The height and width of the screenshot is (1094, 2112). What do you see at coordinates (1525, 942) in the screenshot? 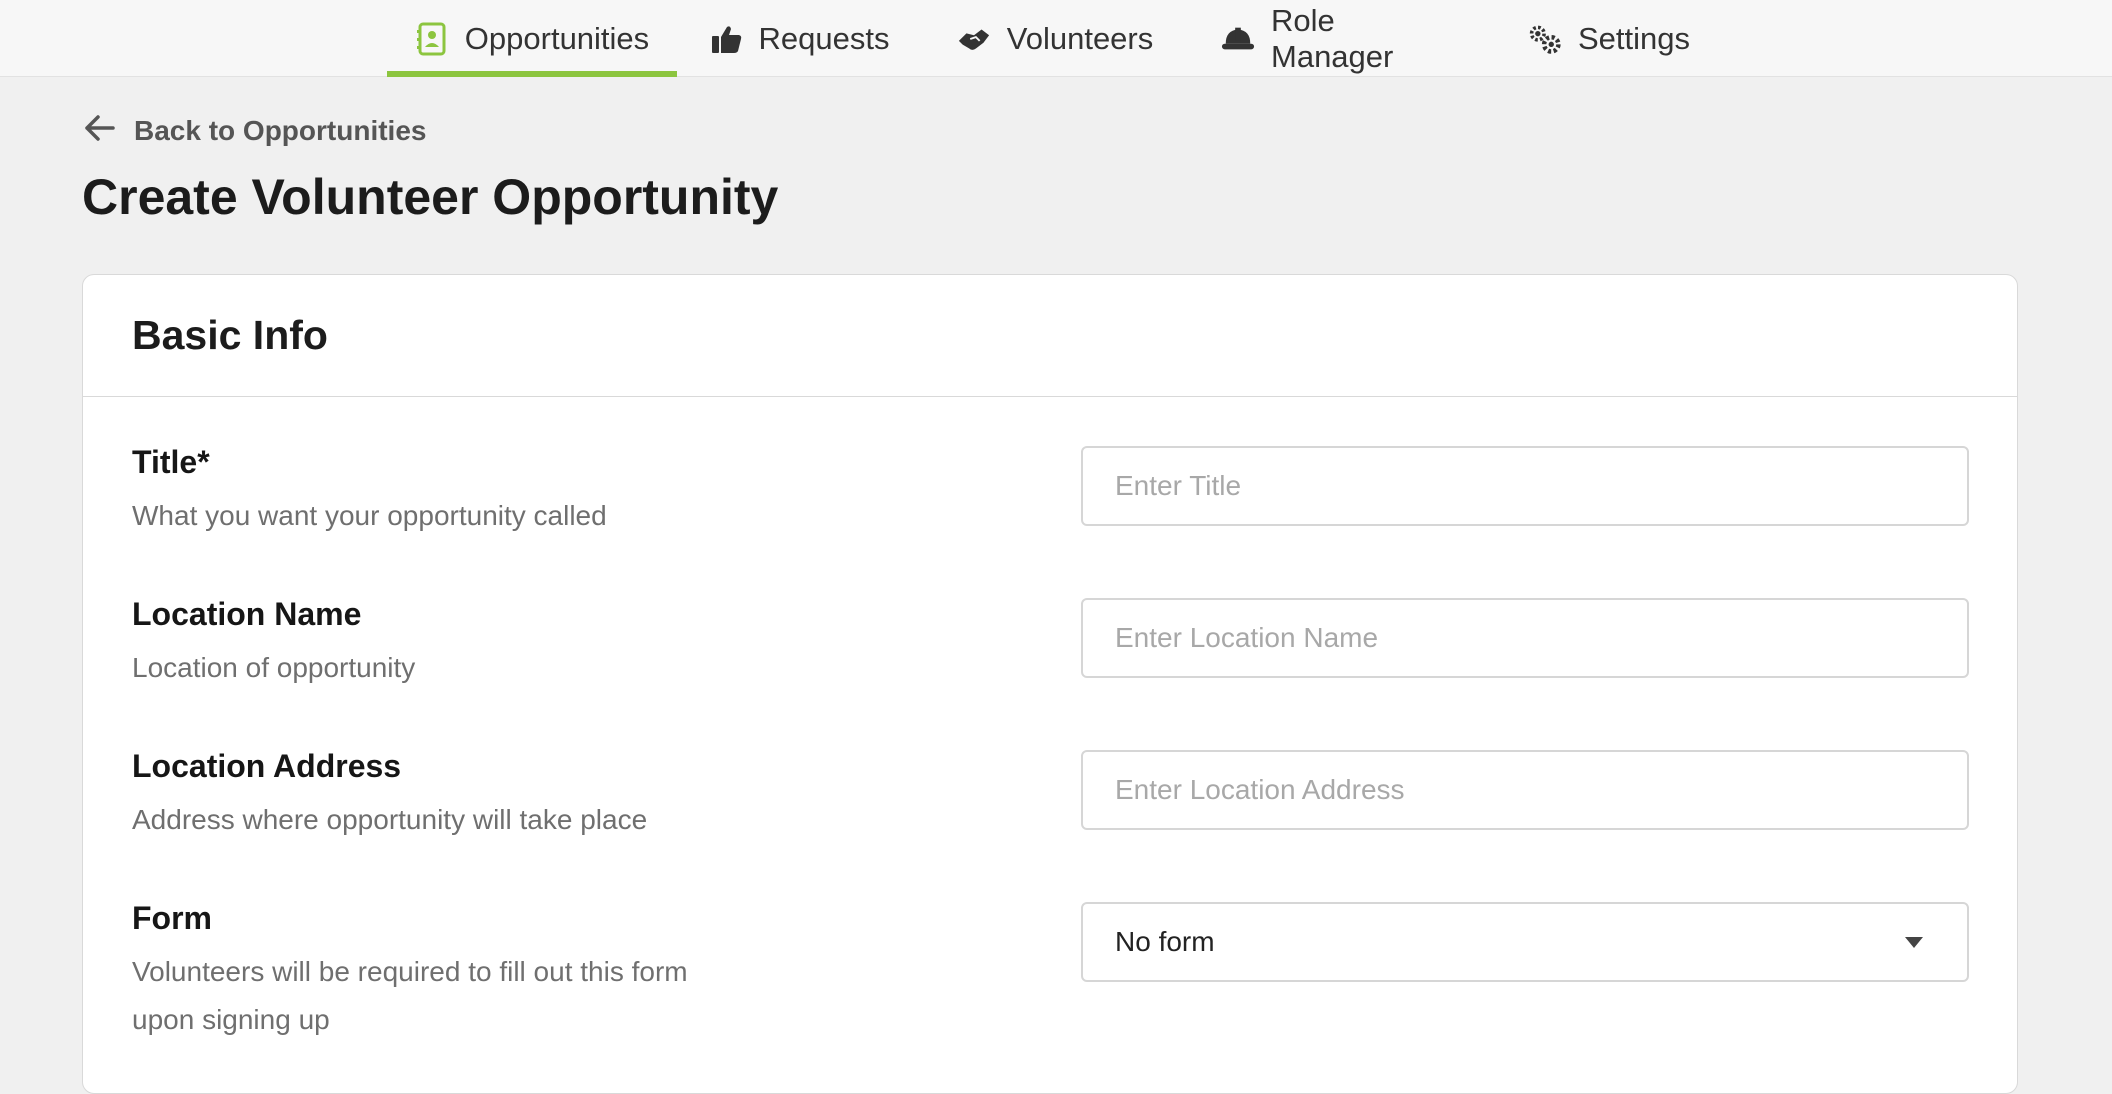
I see `form-select: No form` at bounding box center [1525, 942].